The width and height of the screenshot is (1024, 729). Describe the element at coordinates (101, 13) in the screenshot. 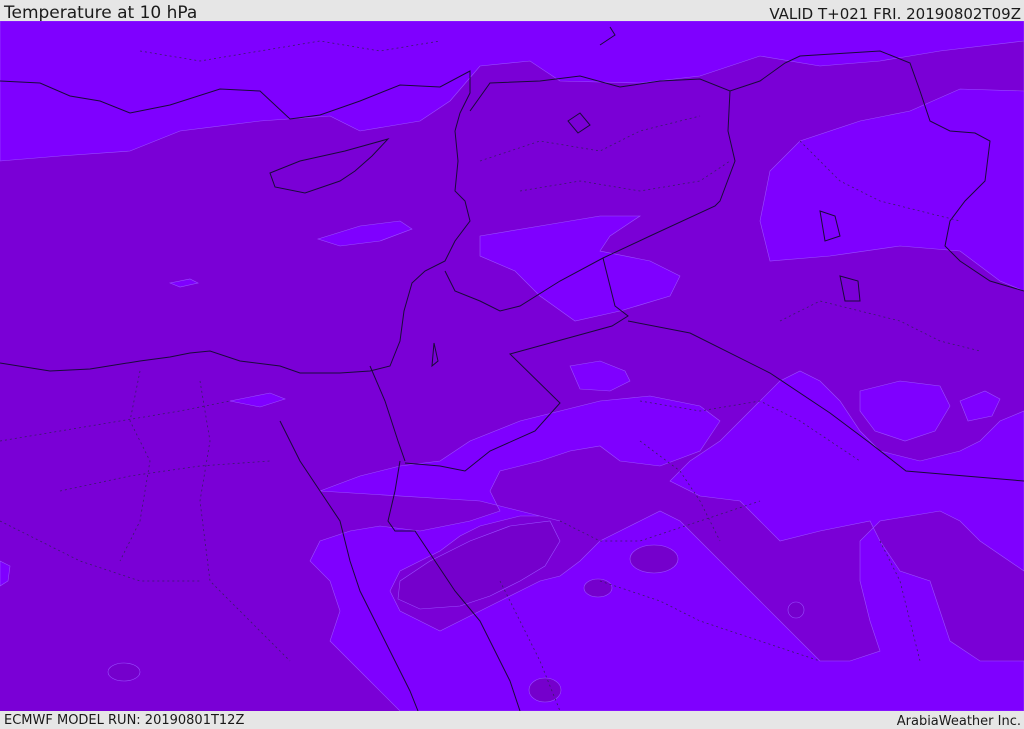

I see `map-title: Temperature at 10 hPa` at that location.